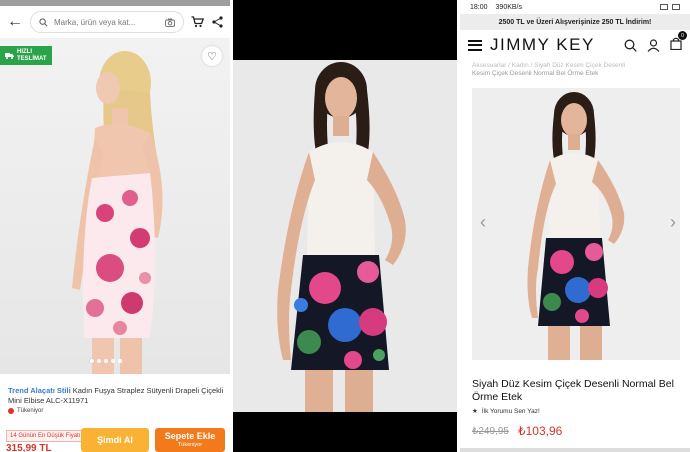  I want to click on add-to-cart-button: Sepete Ekle Tükeniyor, so click(190, 440).